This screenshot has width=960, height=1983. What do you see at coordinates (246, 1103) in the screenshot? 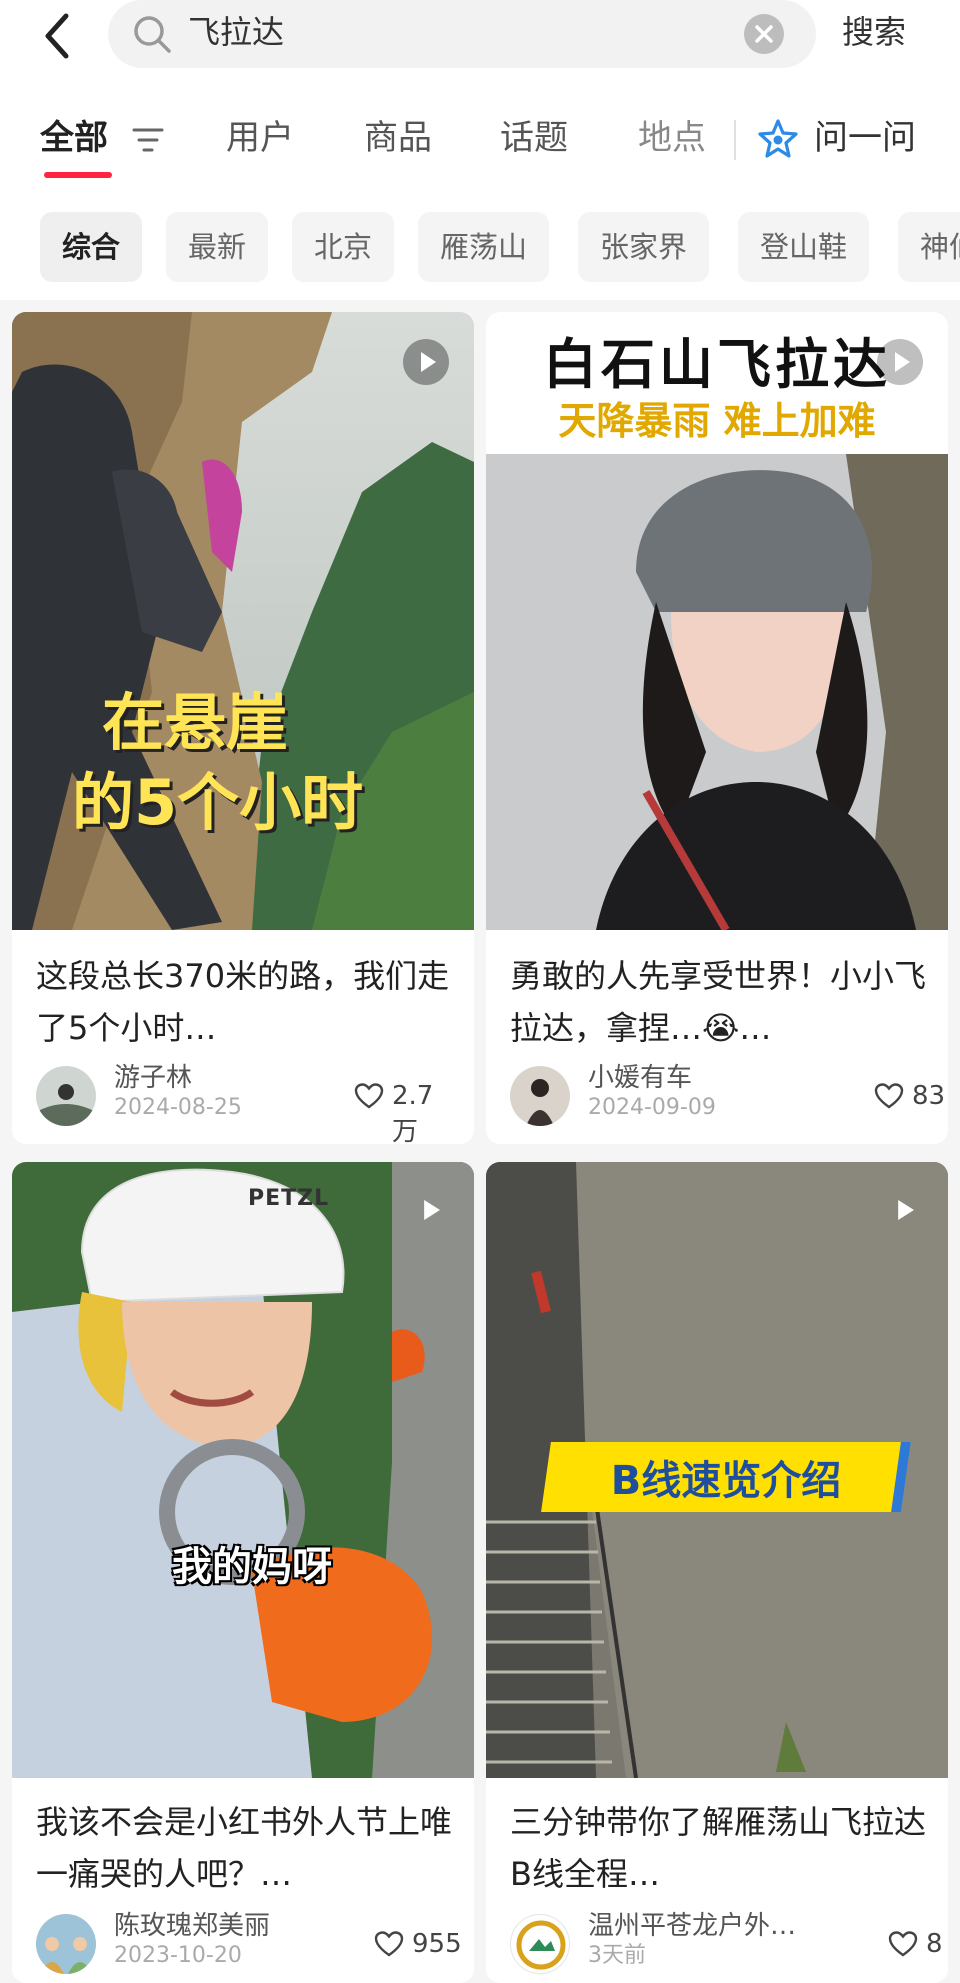
I see `author-row: 游子林 2024-08-25 2.7万` at bounding box center [246, 1103].